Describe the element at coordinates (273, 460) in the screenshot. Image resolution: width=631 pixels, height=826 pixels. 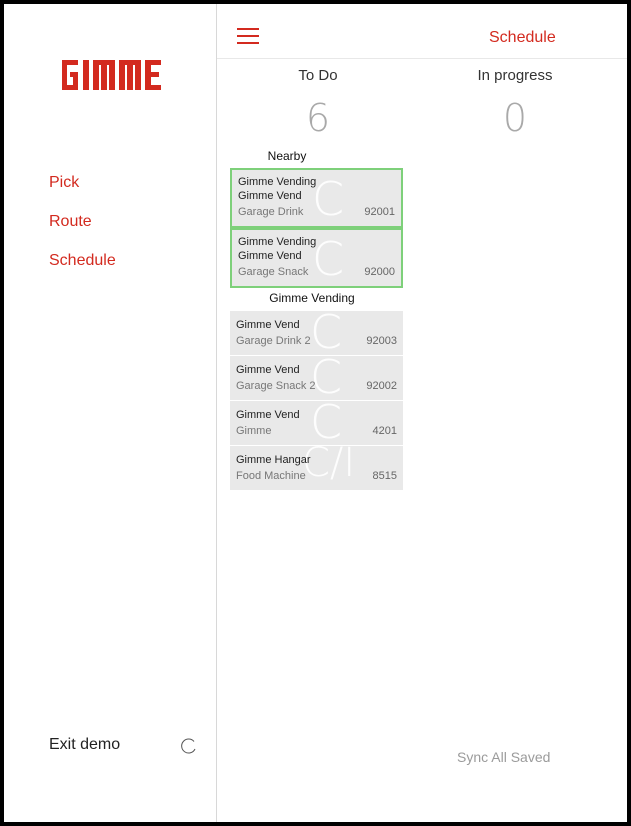
I see `card-title: Gimme Hangar` at that location.